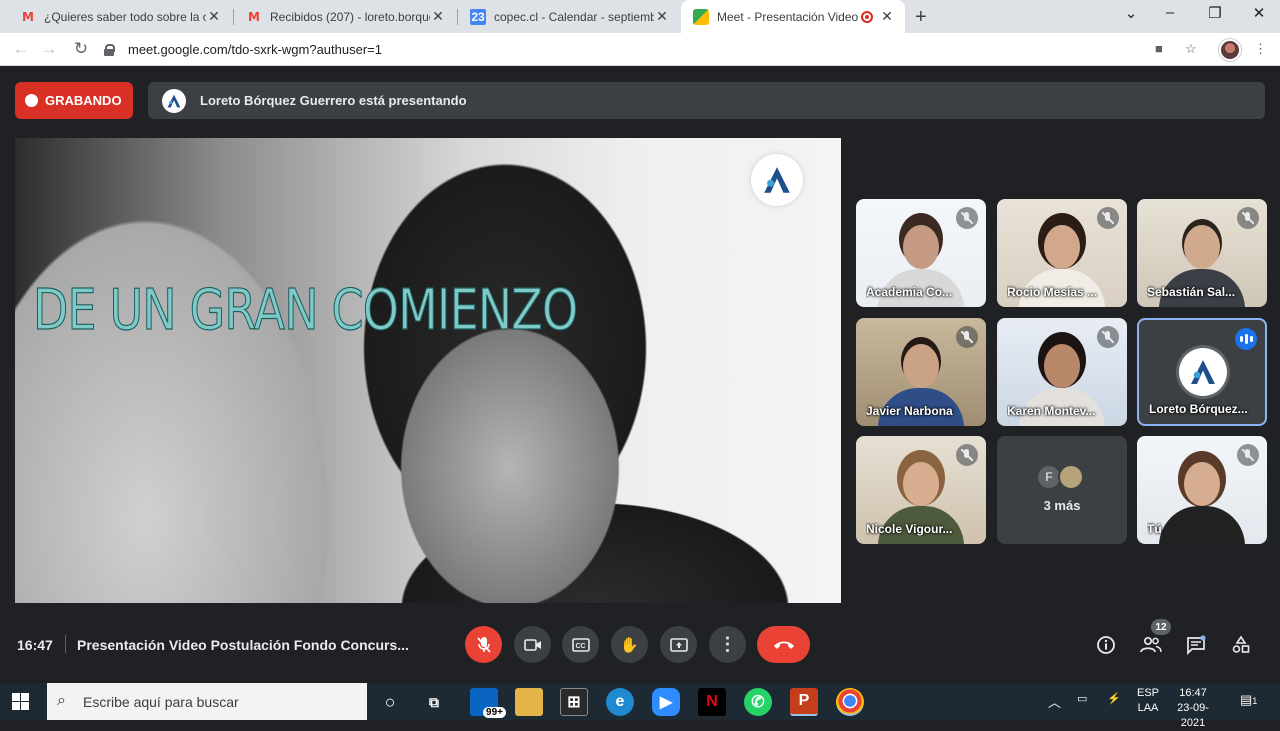 This screenshot has width=1280, height=731. What do you see at coordinates (1248, 700) in the screenshot?
I see `notifications-icon: ▤1` at bounding box center [1248, 700].